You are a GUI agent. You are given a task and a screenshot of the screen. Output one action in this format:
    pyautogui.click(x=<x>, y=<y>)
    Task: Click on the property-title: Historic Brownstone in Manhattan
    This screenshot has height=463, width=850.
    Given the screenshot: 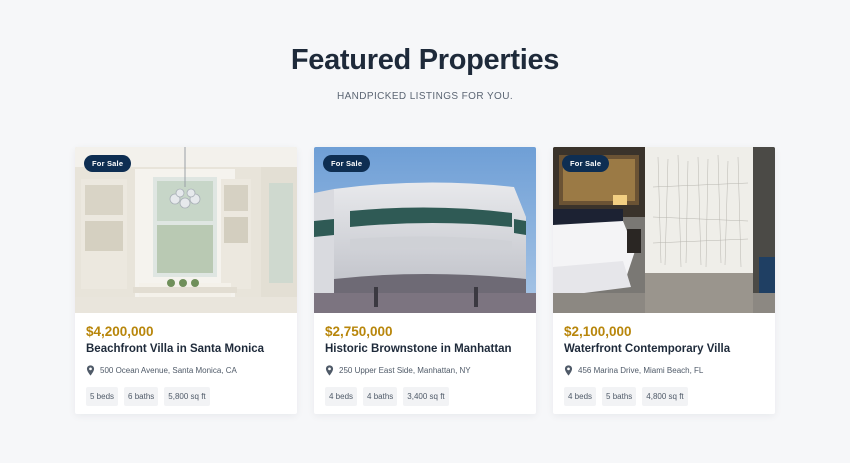 What is the action you would take?
    pyautogui.click(x=425, y=349)
    